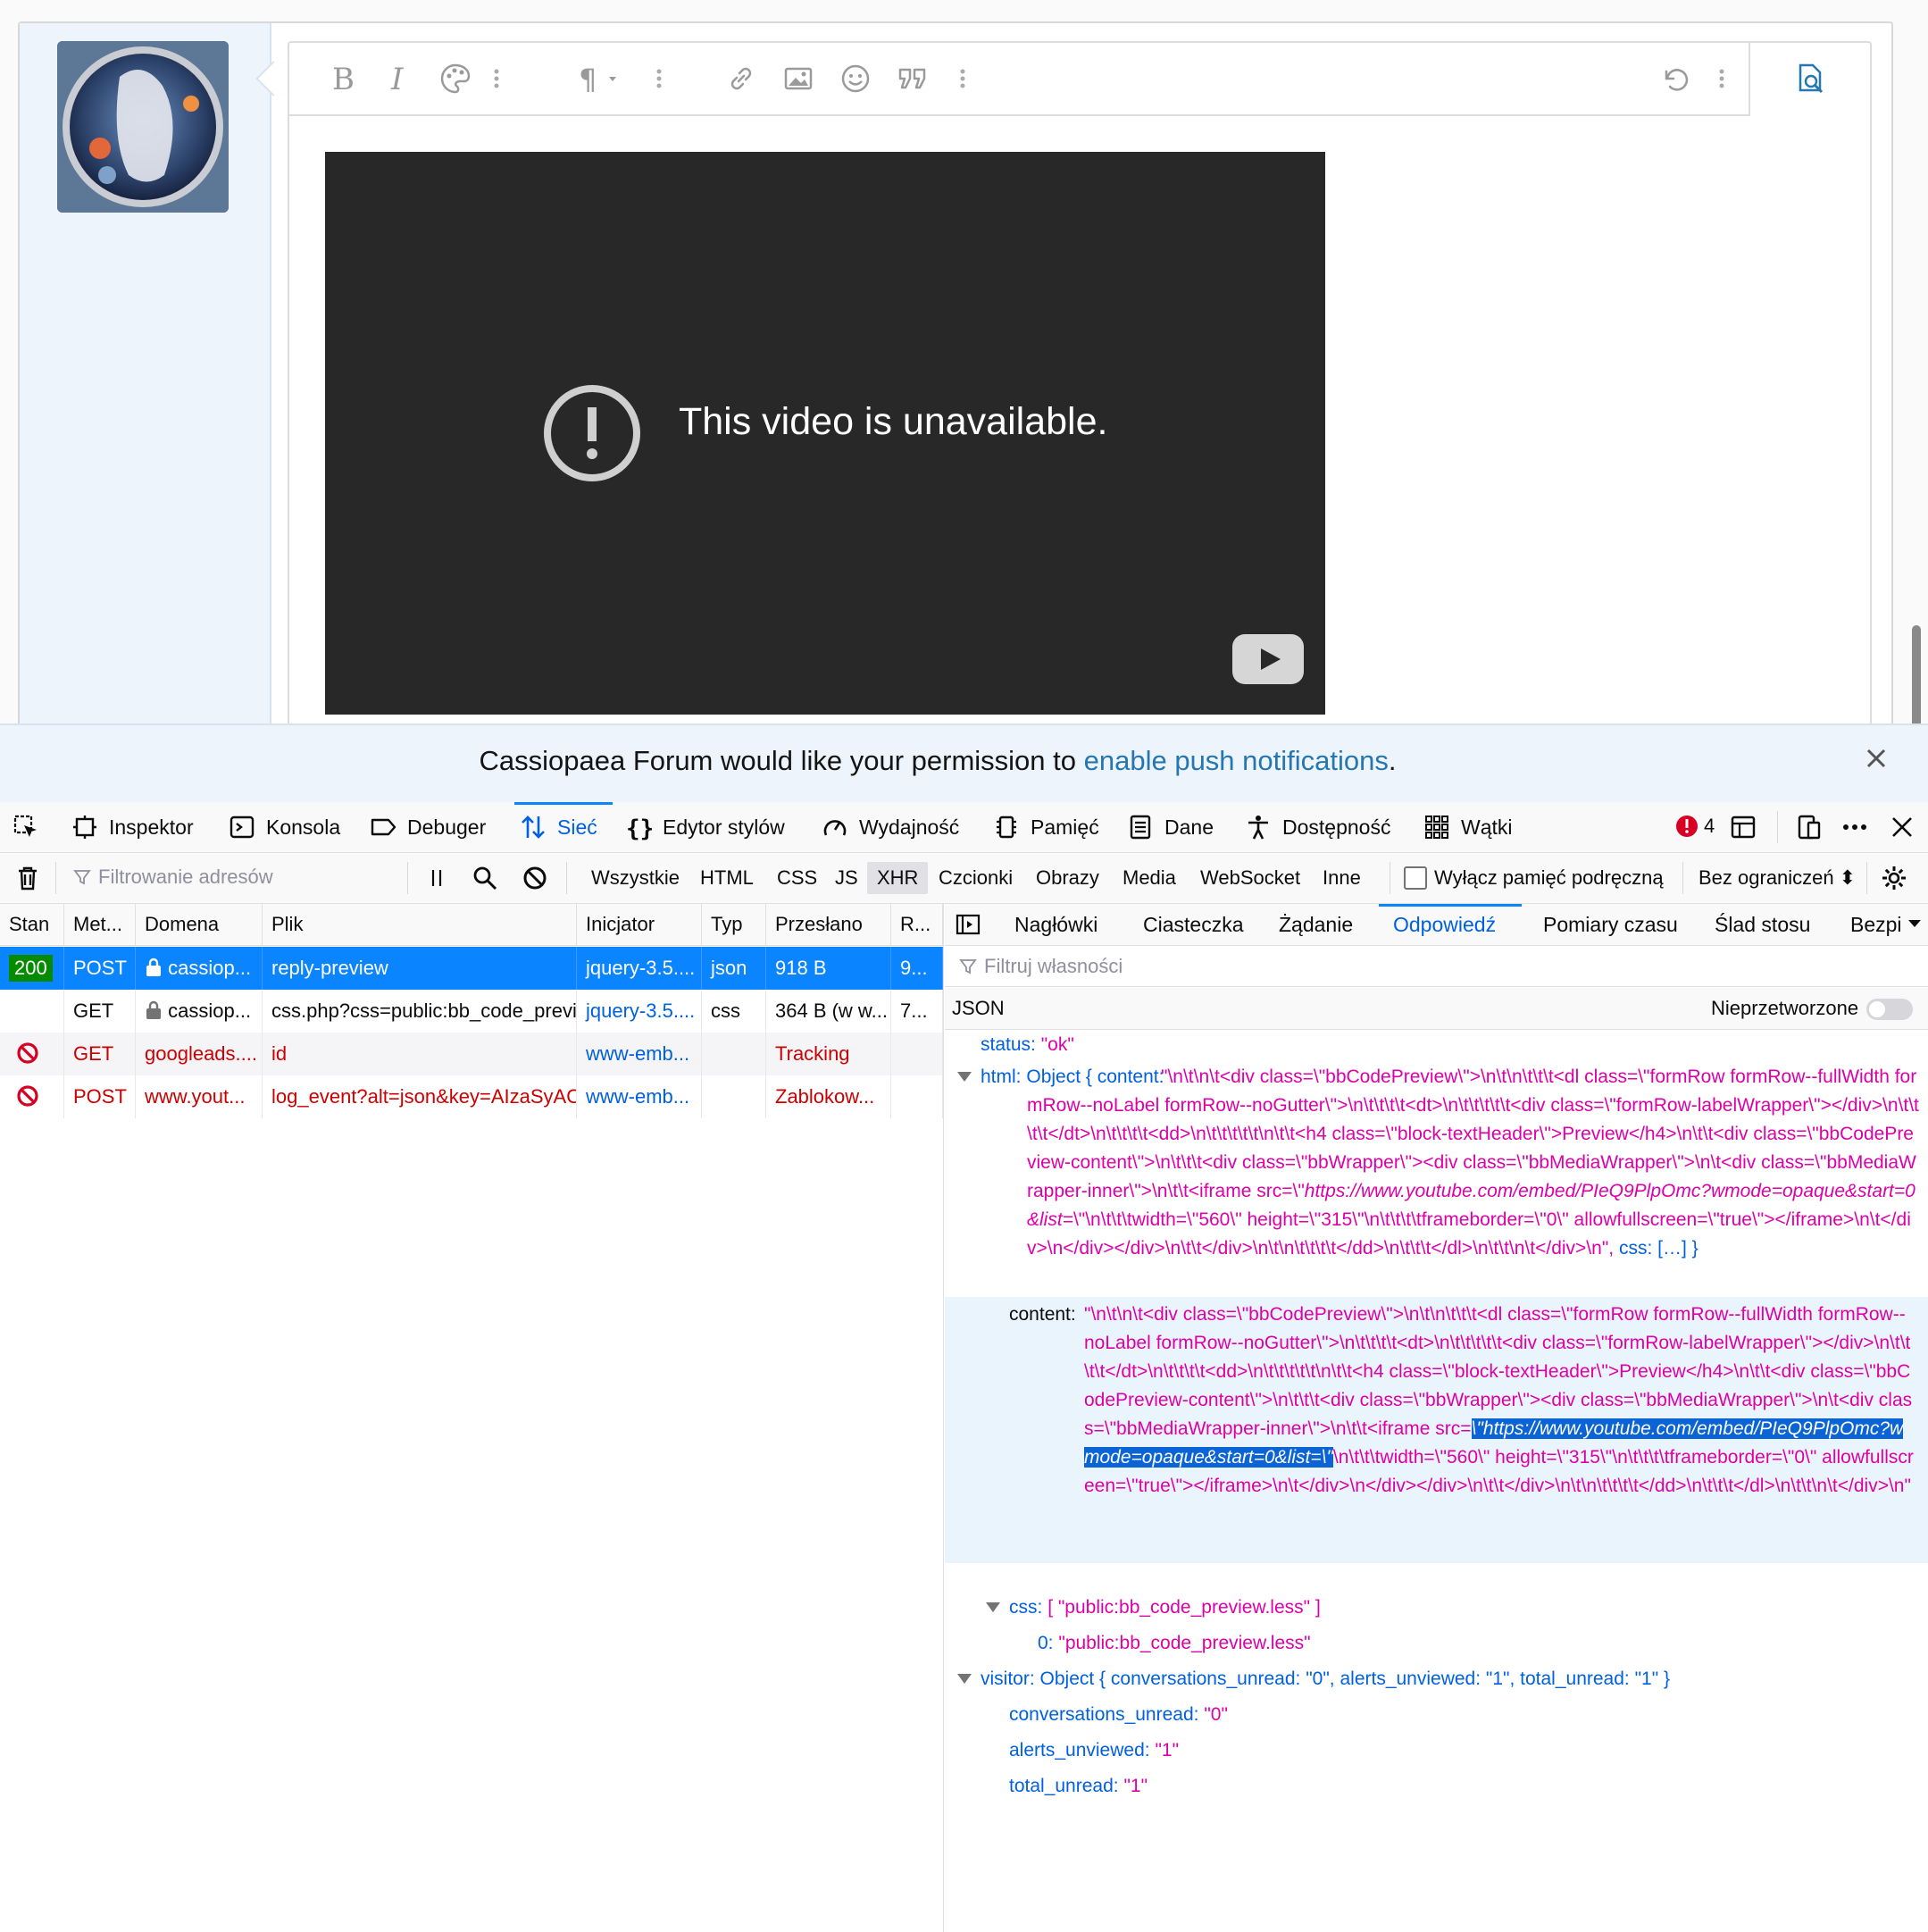 The height and width of the screenshot is (1932, 1928). Describe the element at coordinates (558, 827) in the screenshot. I see `tab-network: Sieć` at that location.